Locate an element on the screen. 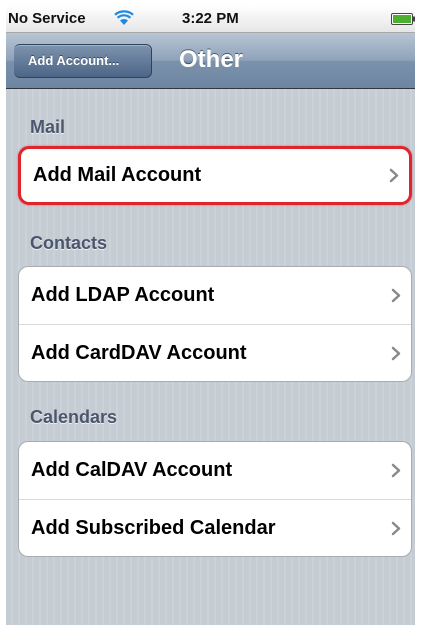 The width and height of the screenshot is (421, 630). clock-label: 3:22 PM is located at coordinates (210, 18).